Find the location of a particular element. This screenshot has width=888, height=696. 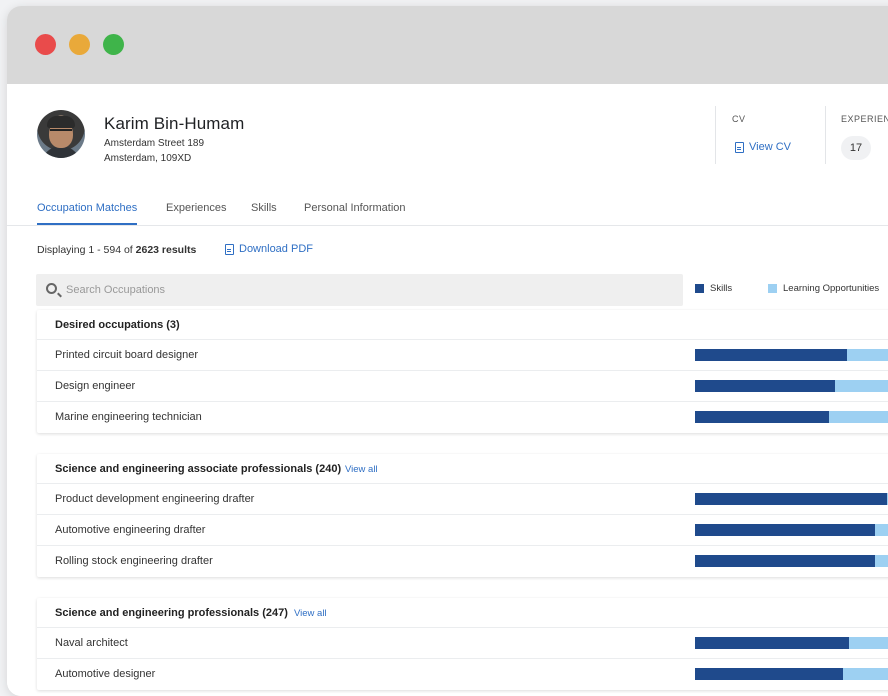

download-pdf-label: Download PDF is located at coordinates (276, 249).